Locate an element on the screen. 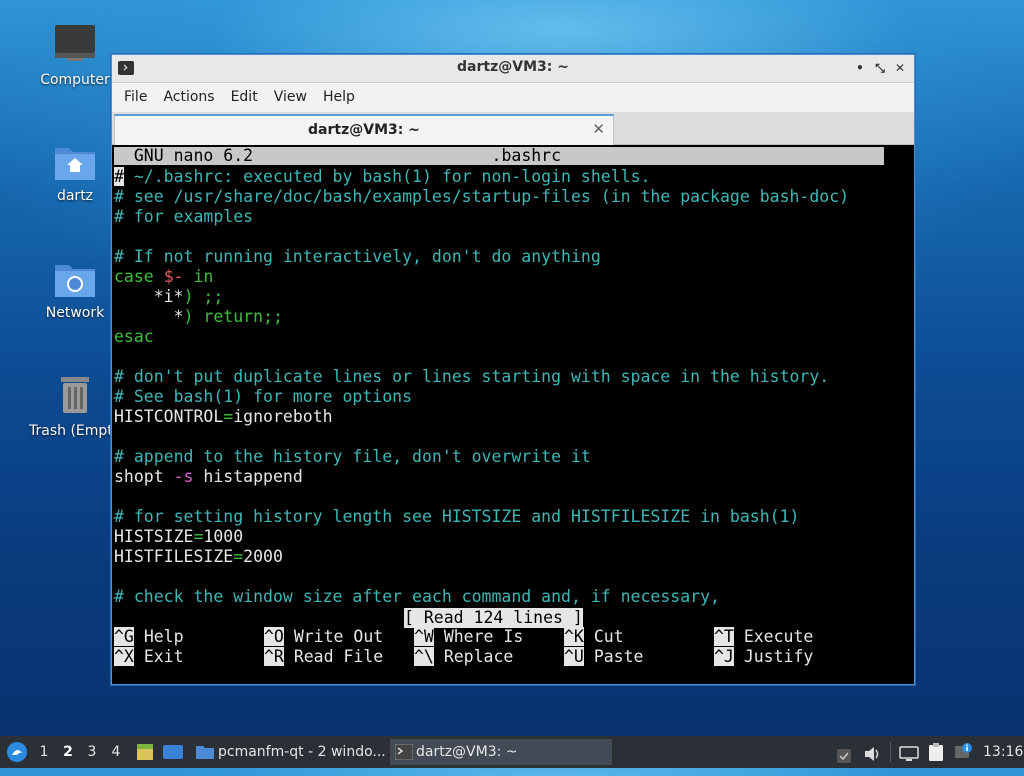 This screenshot has width=1024, height=776. folder-icon is located at coordinates (205, 752).